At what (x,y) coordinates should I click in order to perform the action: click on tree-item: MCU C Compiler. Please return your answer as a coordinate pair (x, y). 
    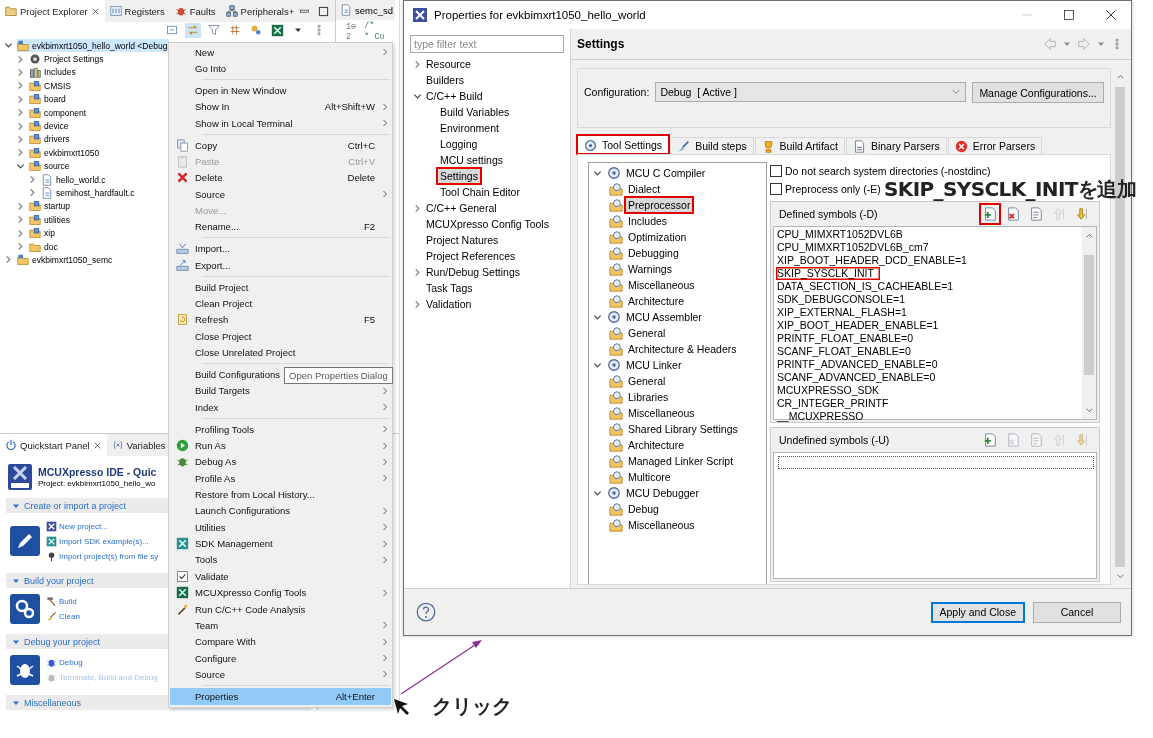
    Looking at the image, I should click on (666, 173).